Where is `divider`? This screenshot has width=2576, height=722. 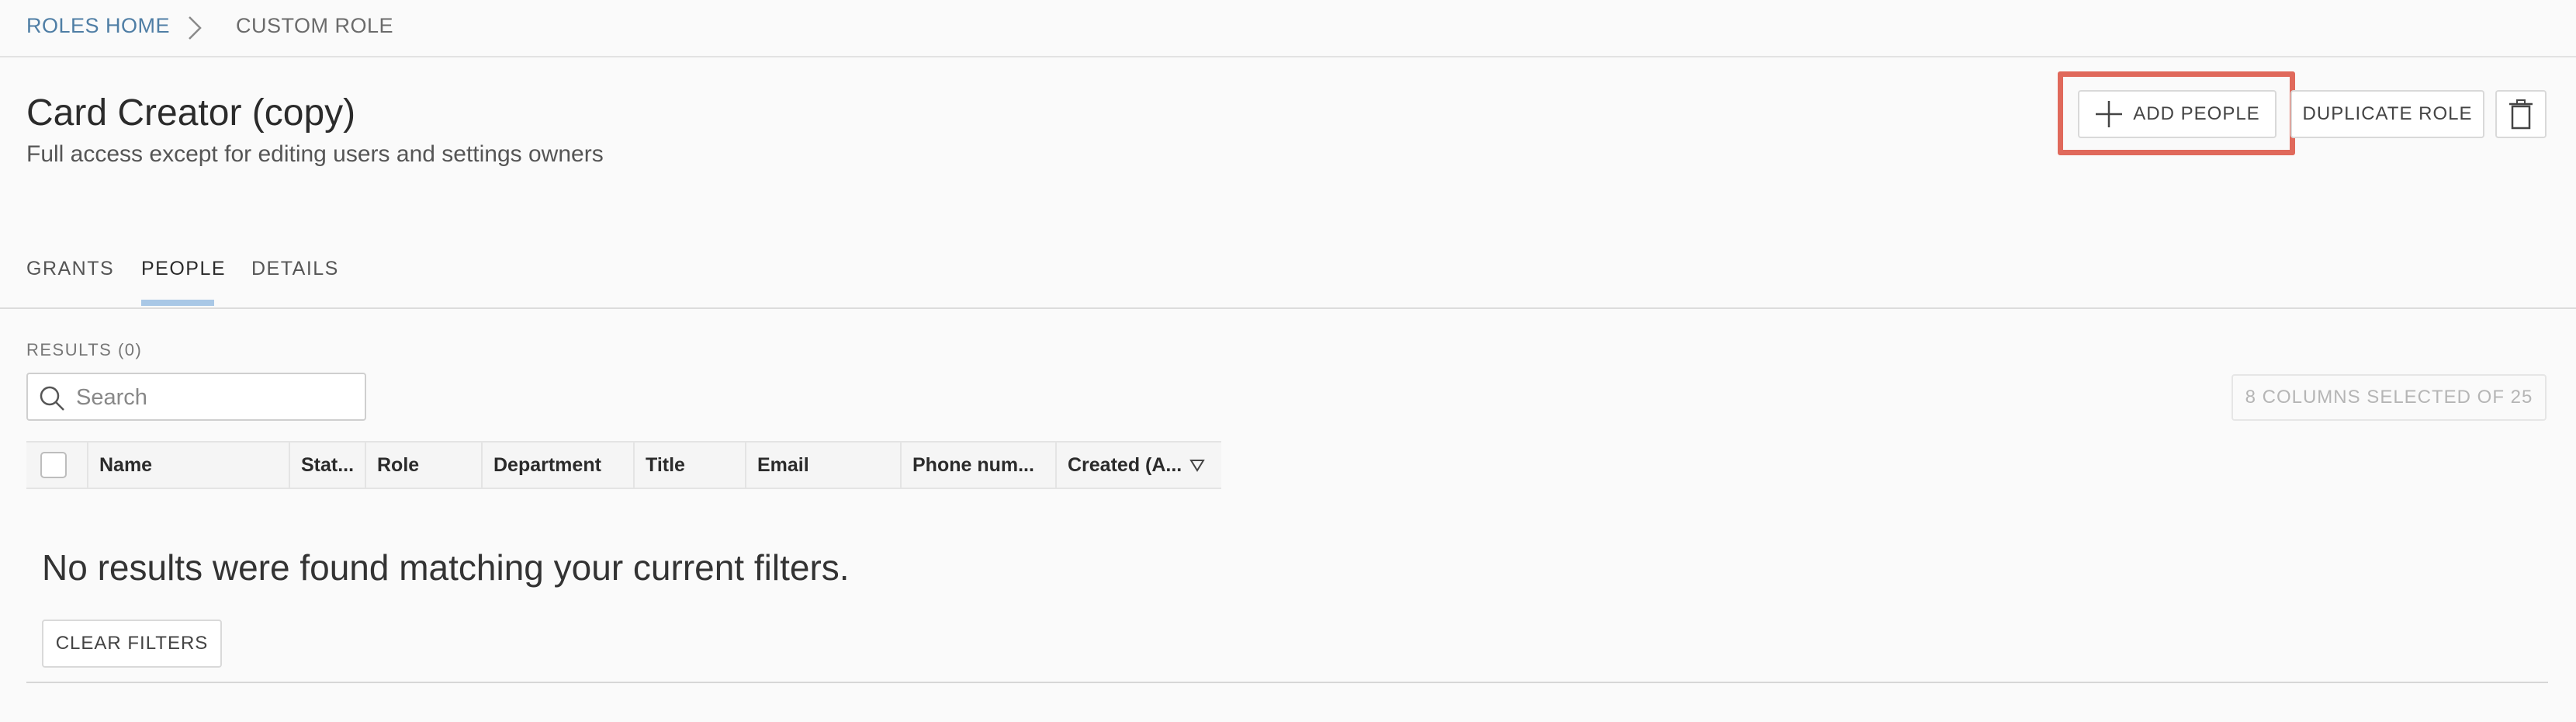
divider is located at coordinates (1287, 682).